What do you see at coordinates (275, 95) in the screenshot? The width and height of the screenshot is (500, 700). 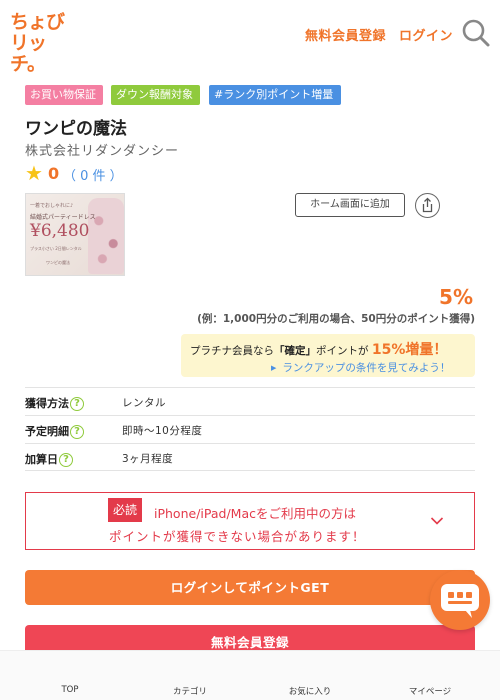 I see `badge-rank-bonus: #ランク別ポイント増量` at bounding box center [275, 95].